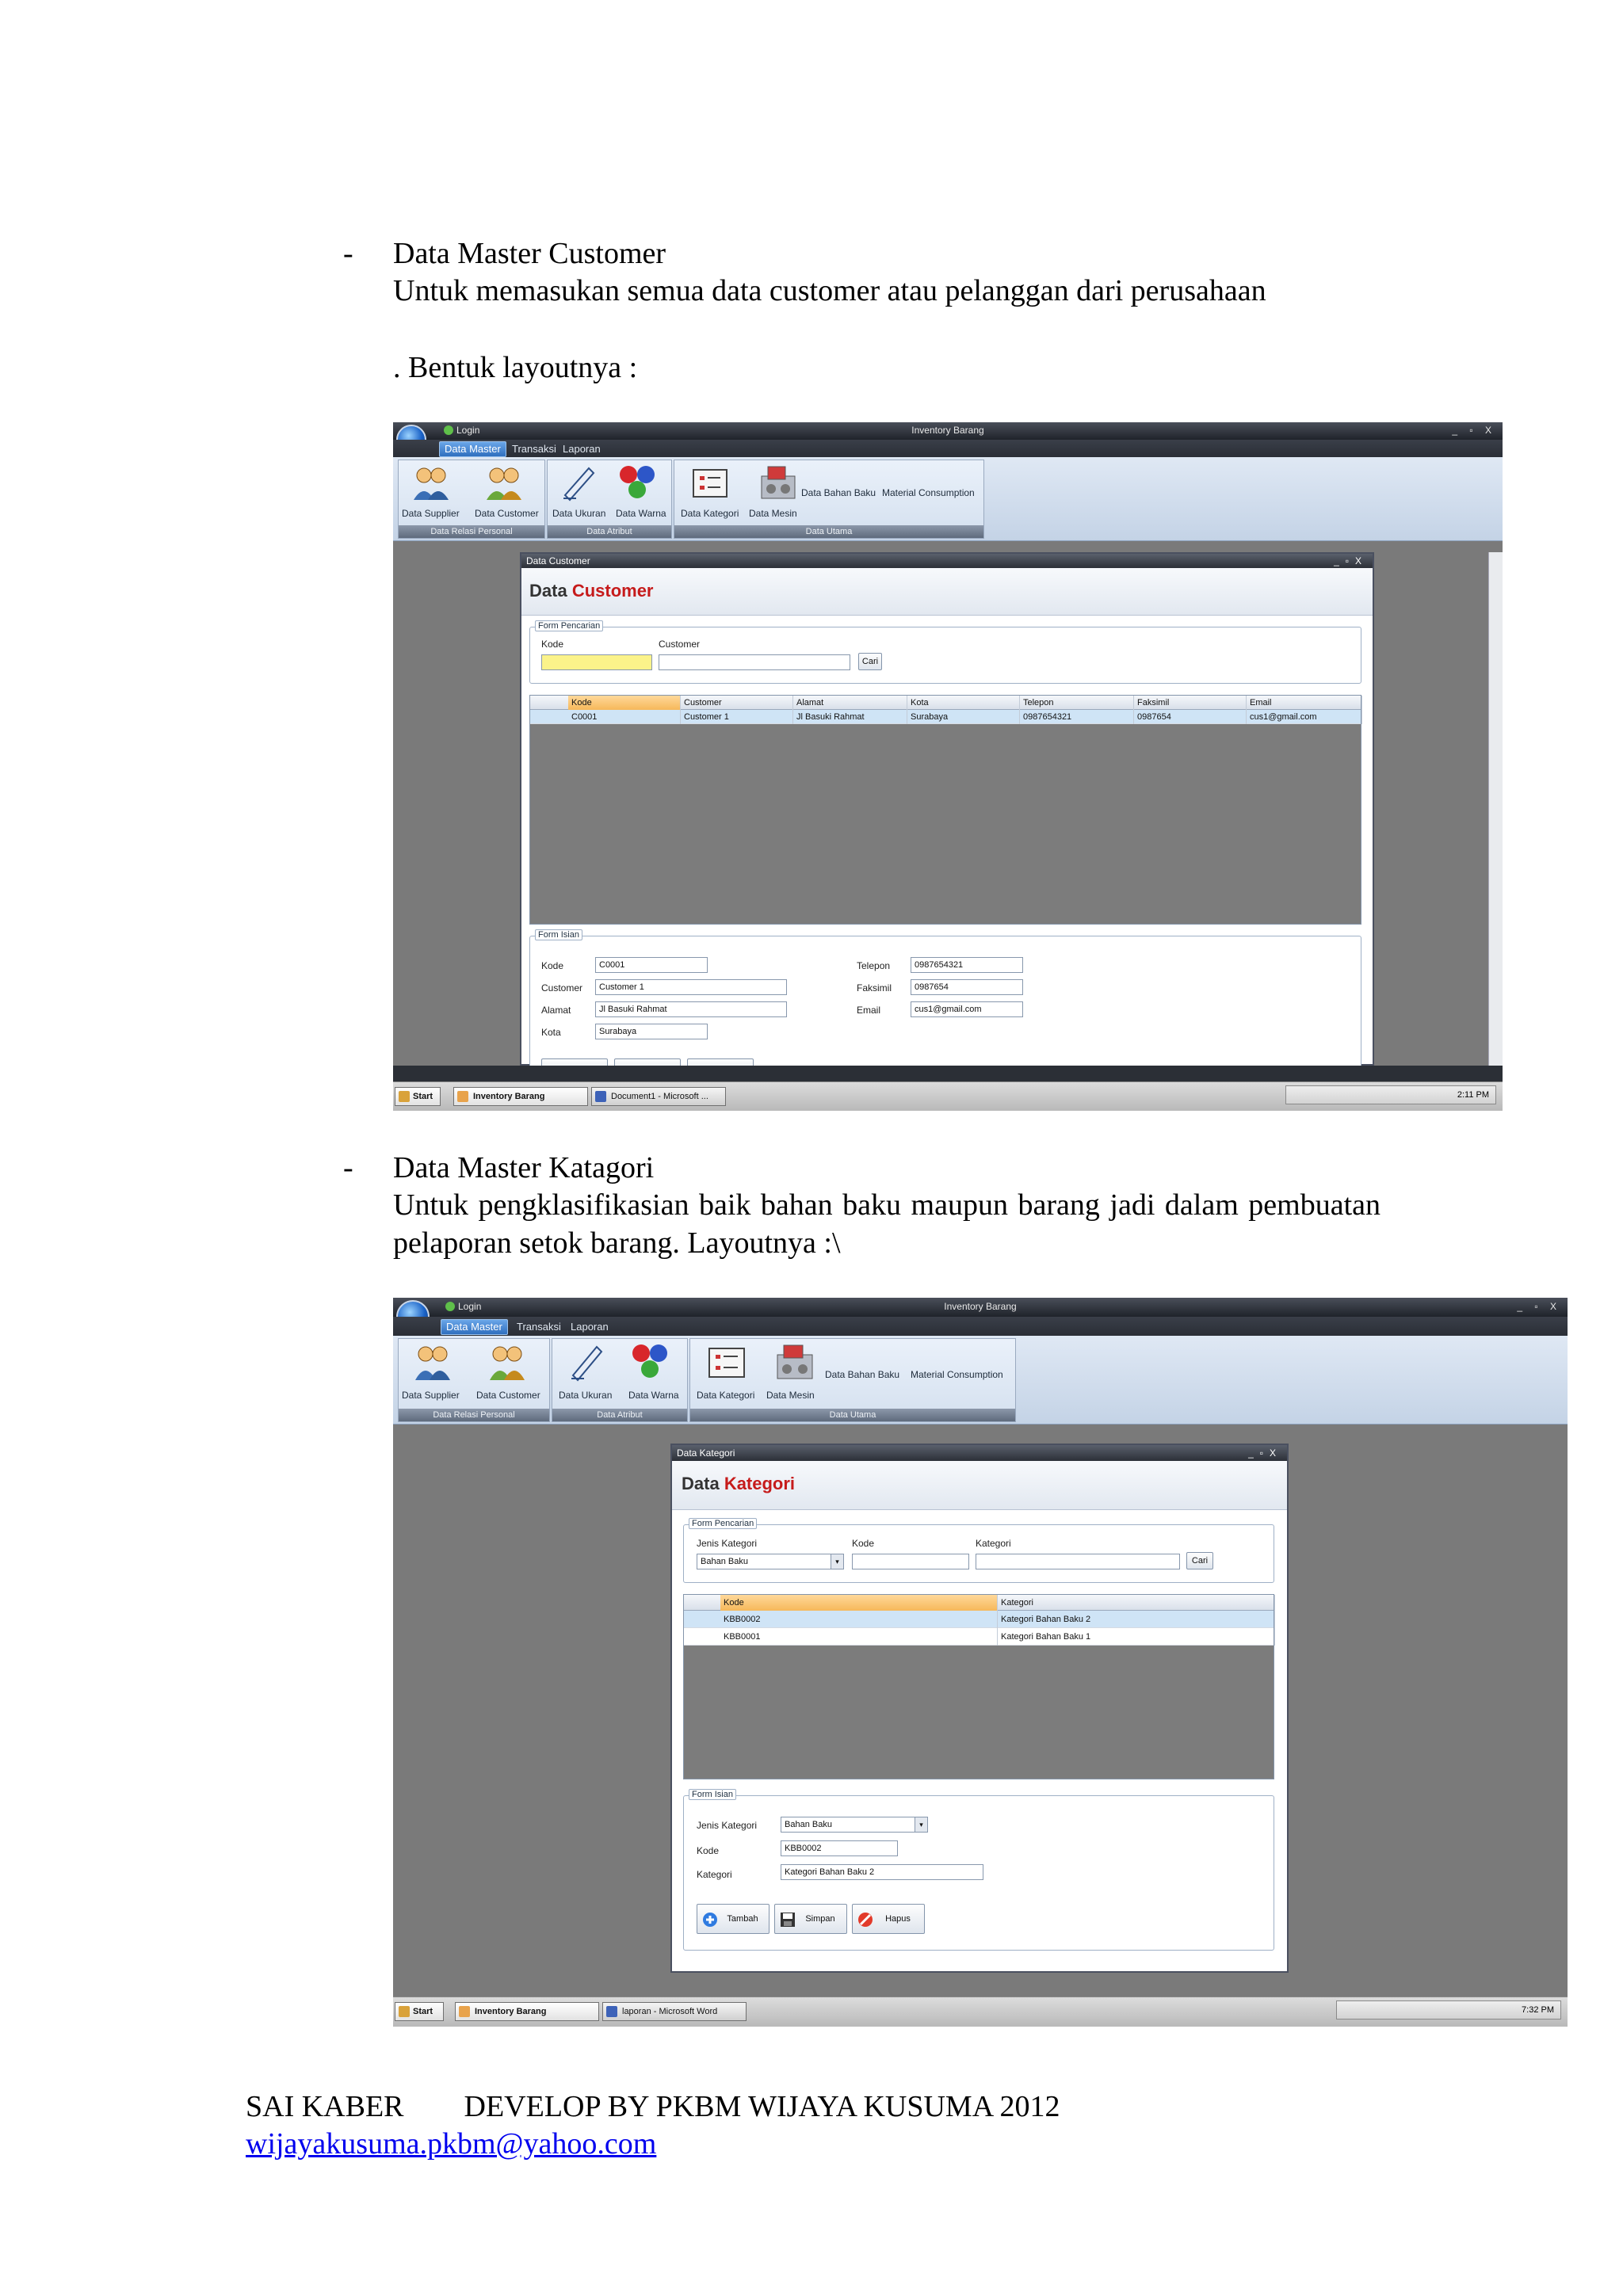 The width and height of the screenshot is (1623, 2296). What do you see at coordinates (739, 1483) in the screenshot?
I see `kategori-heading: Data Kategori` at bounding box center [739, 1483].